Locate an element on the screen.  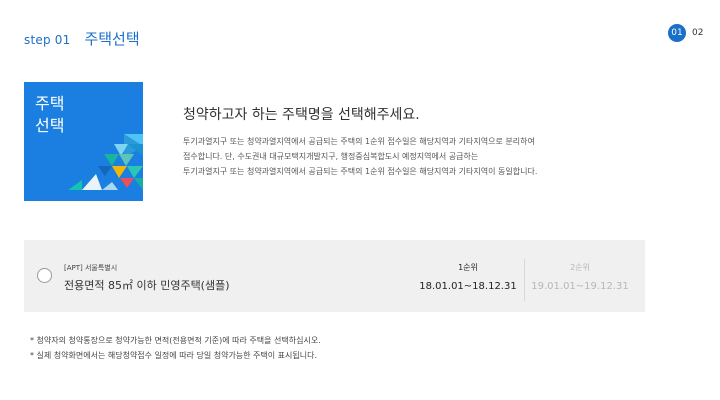
housing-option-radio is located at coordinates (44, 275).